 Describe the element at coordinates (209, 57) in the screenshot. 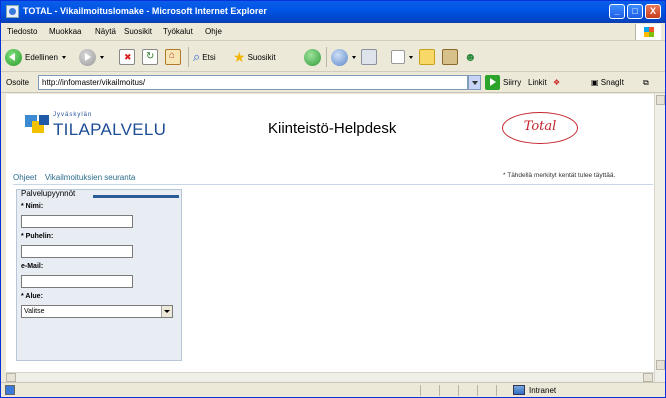

I see `search-label: Etsi` at that location.